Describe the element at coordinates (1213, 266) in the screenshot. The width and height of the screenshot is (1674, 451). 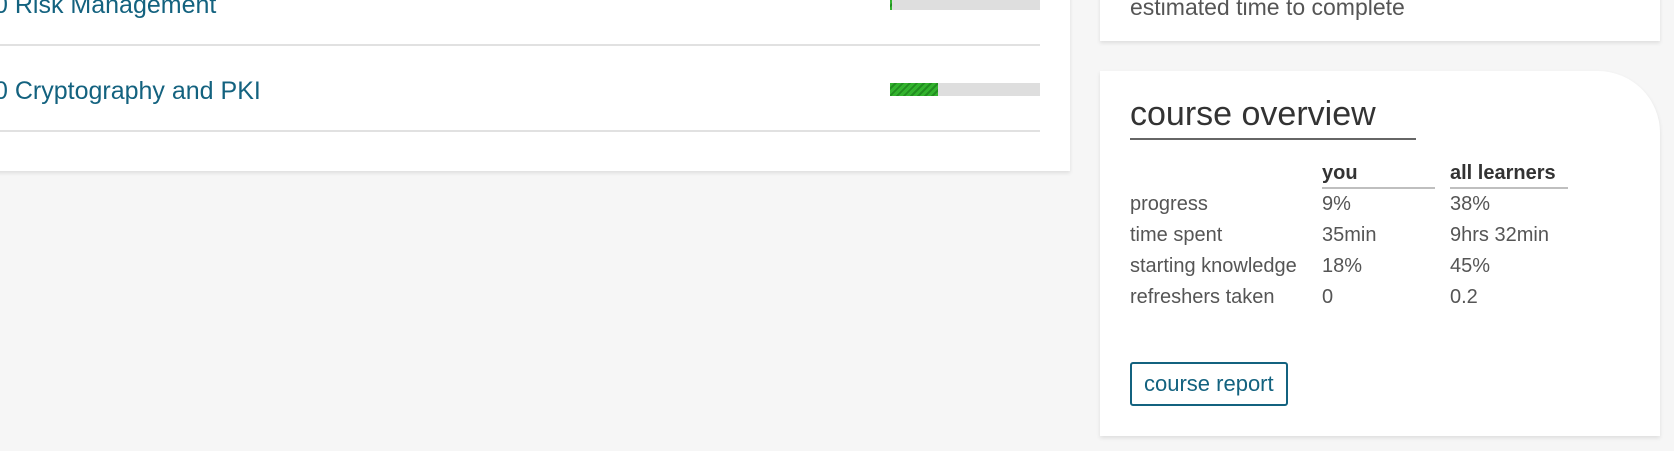
I see `stats-label: starting knowledge` at that location.